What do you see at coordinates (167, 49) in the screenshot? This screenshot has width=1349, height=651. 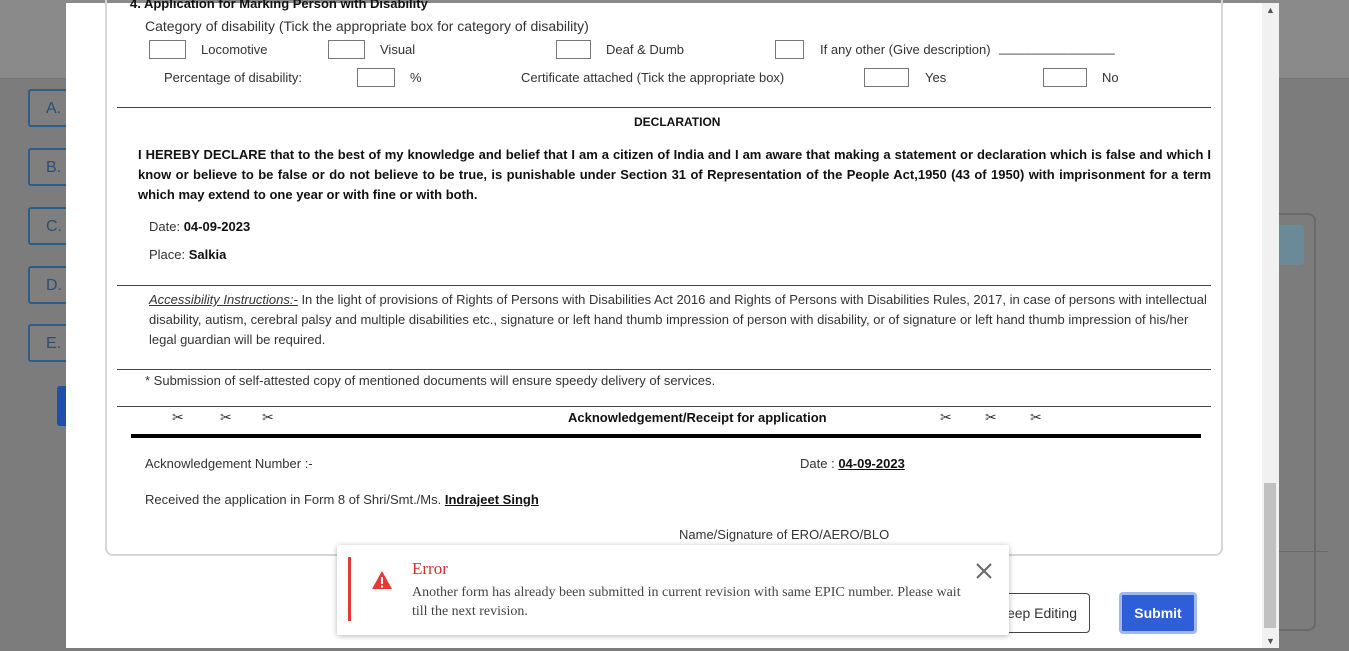 I see `locomotive-checkbox` at bounding box center [167, 49].